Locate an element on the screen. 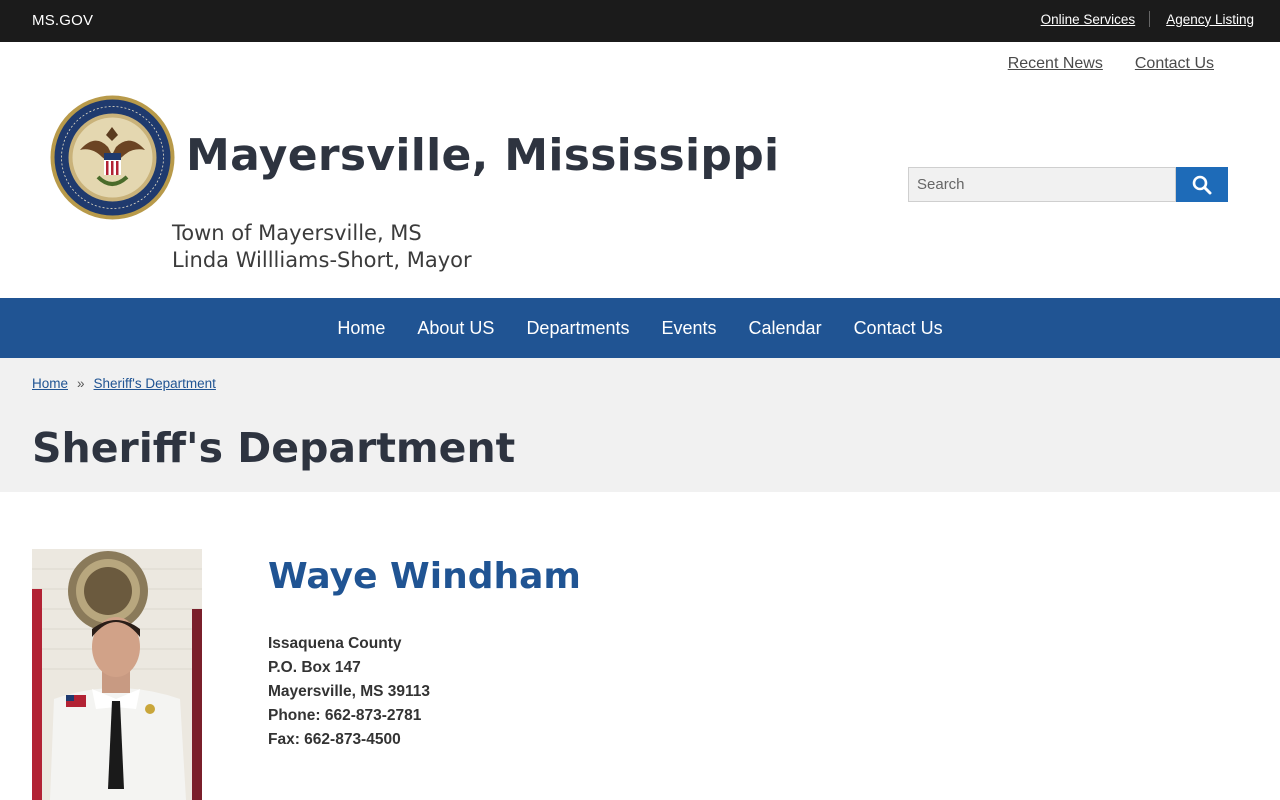 This screenshot has width=1280, height=800. utility-divider is located at coordinates (1150, 19).